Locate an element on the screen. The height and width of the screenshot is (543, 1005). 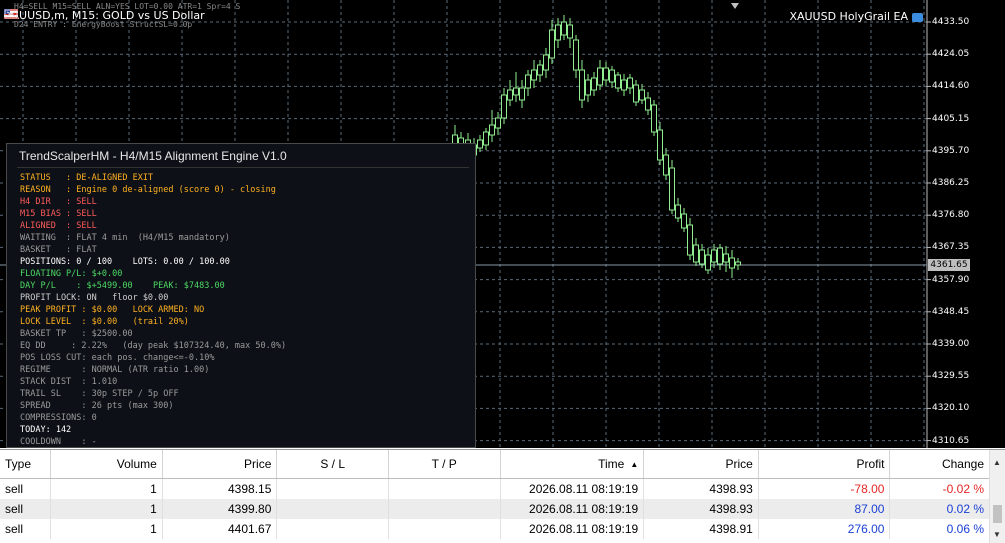
col-header-price: Price is located at coordinates (220, 464).